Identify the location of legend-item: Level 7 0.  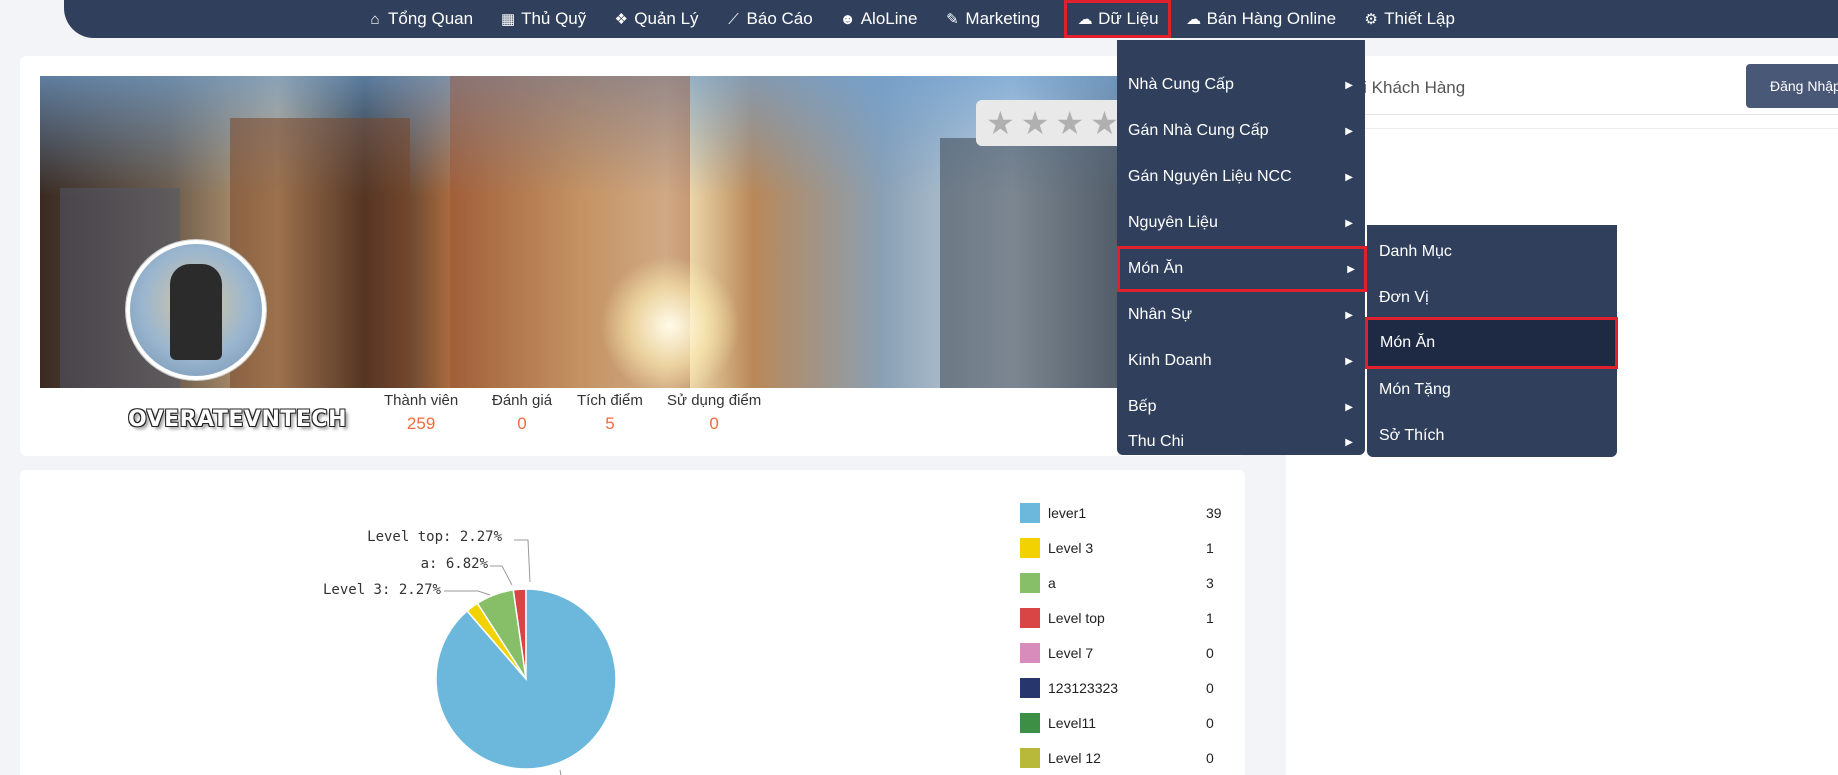
(1120, 653).